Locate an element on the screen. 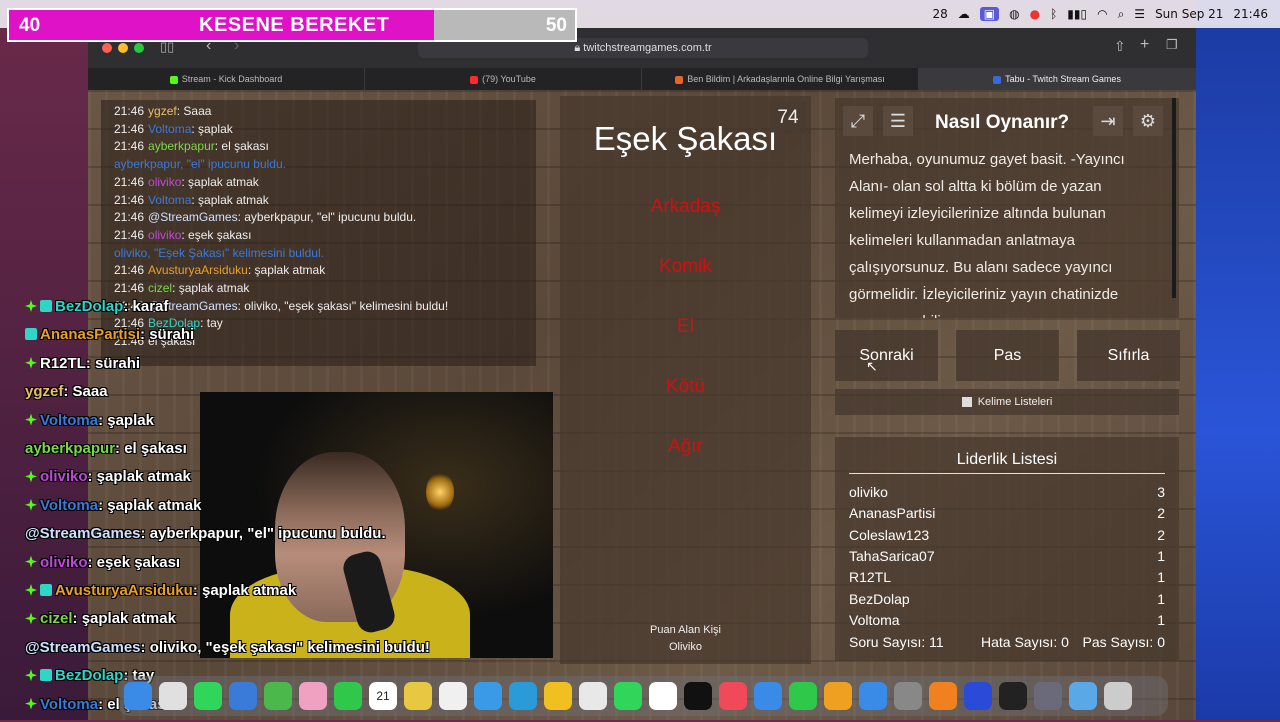 The width and height of the screenshot is (1280, 722). word-lists-checkbox is located at coordinates (966, 402).